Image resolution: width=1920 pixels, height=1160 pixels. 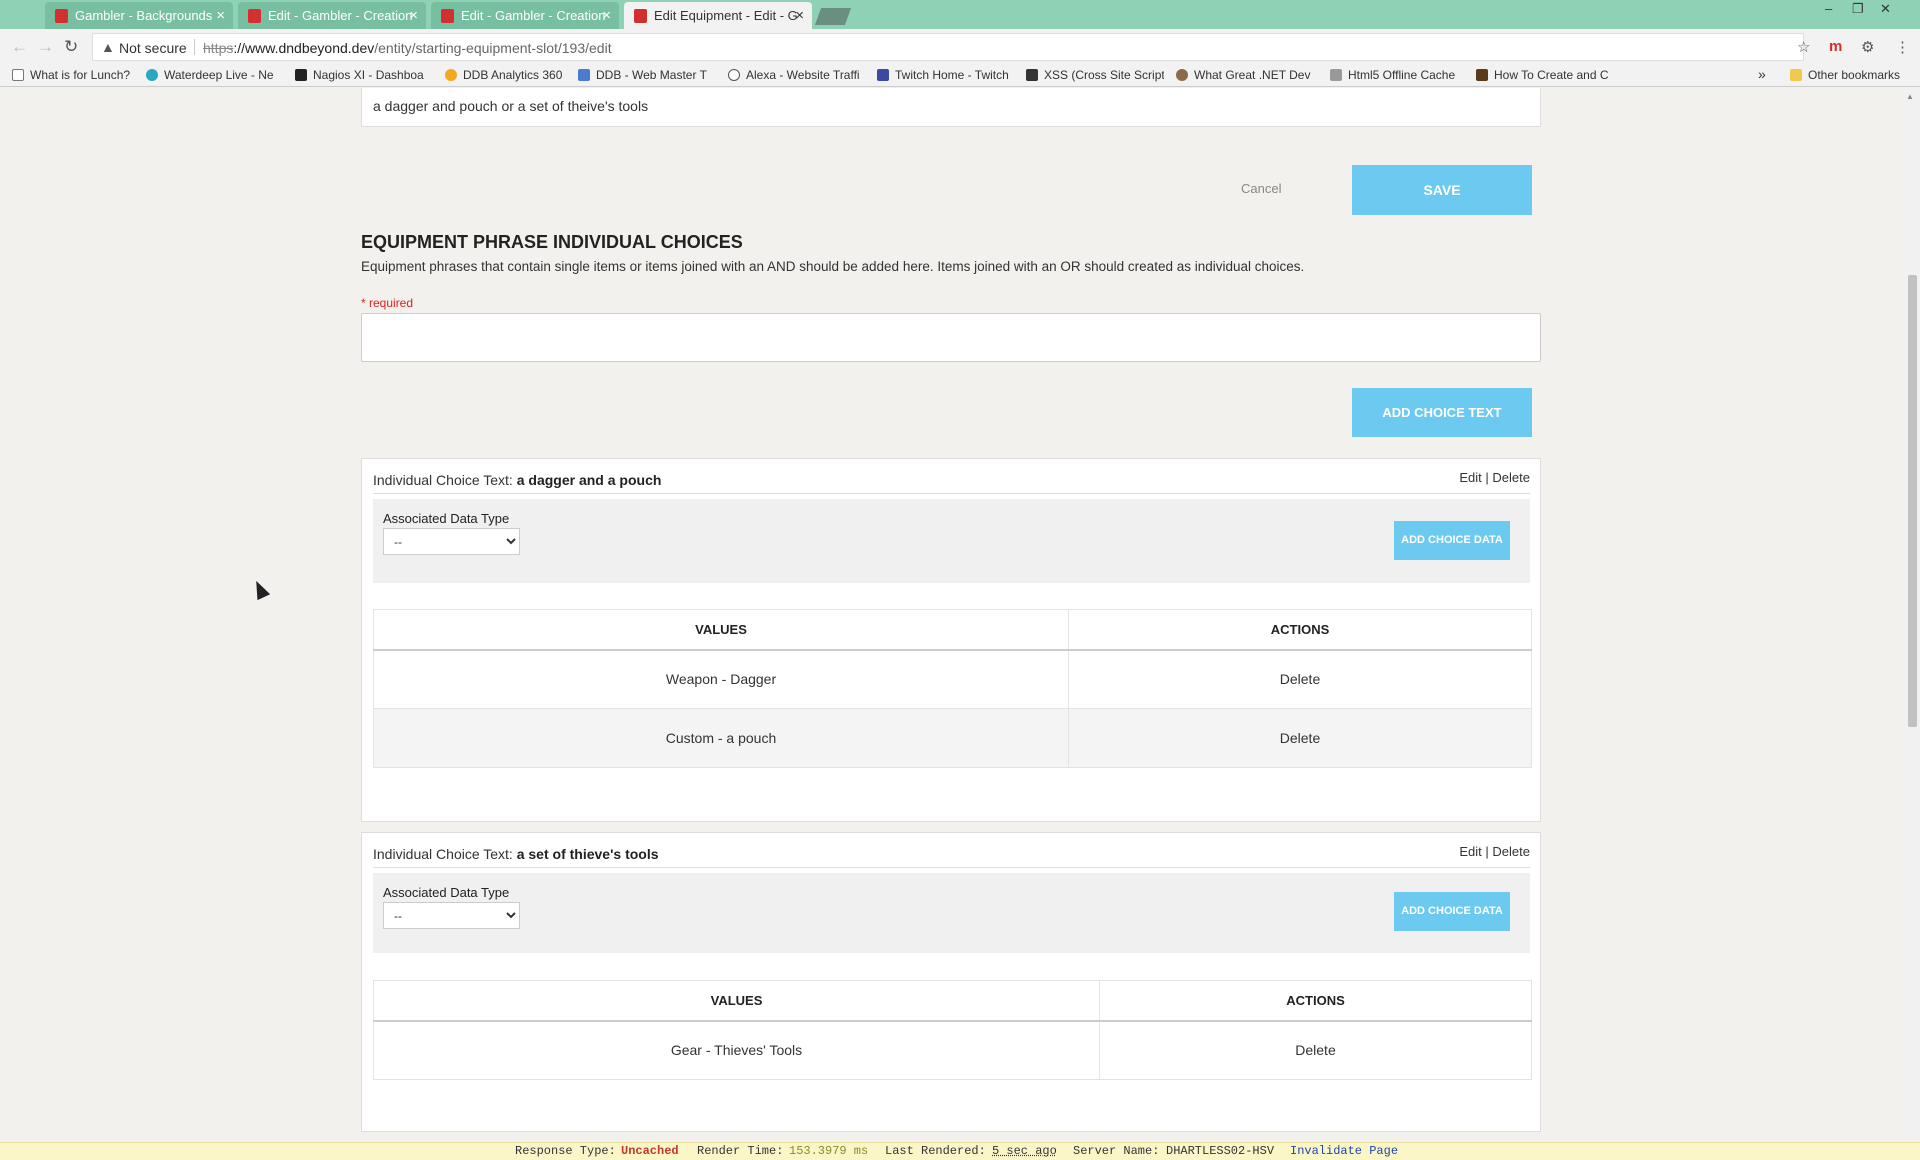 What do you see at coordinates (796, 75) in the screenshot?
I see `bookmark: Alexa - Website Traffi` at bounding box center [796, 75].